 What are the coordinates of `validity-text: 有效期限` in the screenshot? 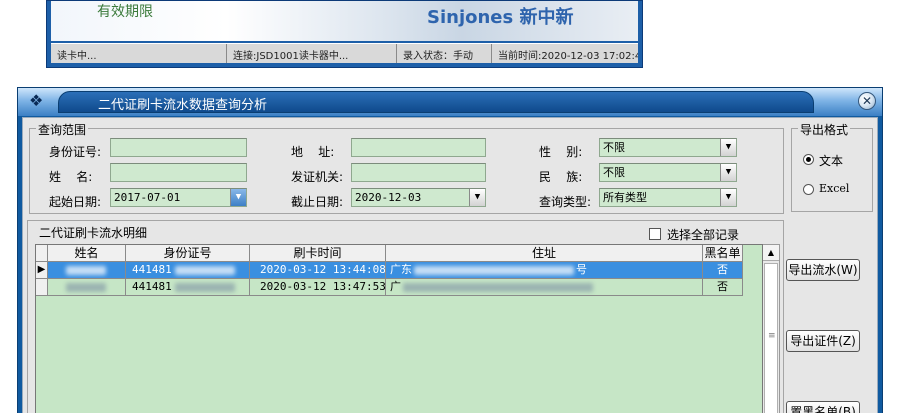 It's located at (125, 12).